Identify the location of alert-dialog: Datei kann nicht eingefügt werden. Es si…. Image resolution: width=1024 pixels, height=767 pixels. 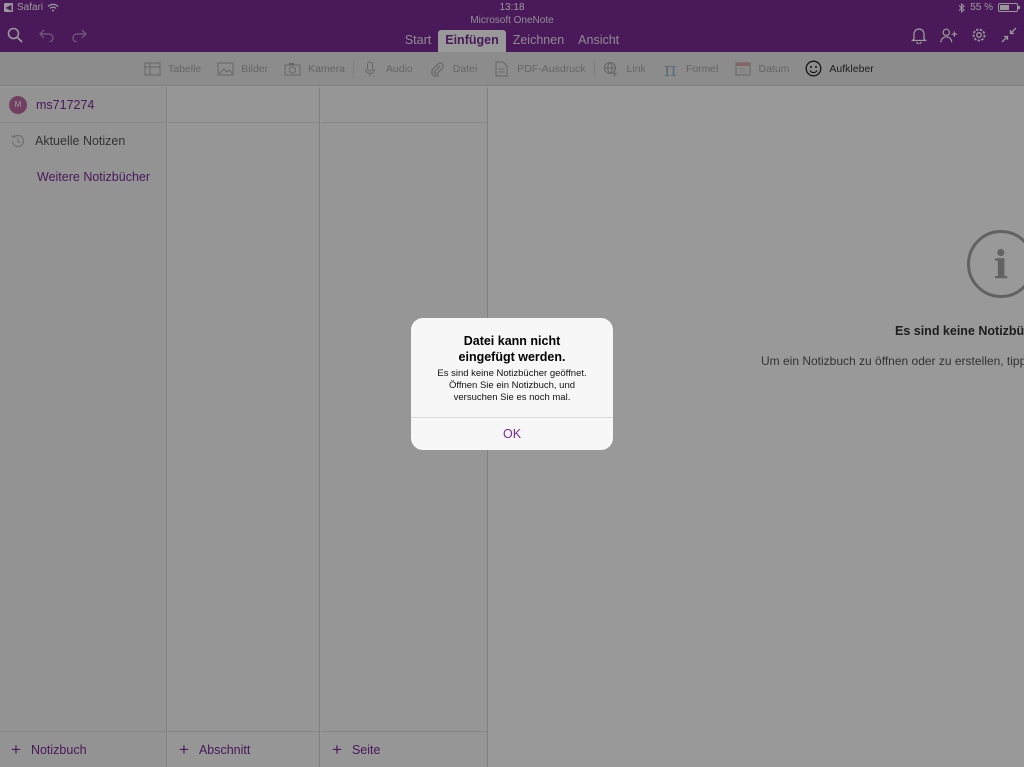
(512, 384).